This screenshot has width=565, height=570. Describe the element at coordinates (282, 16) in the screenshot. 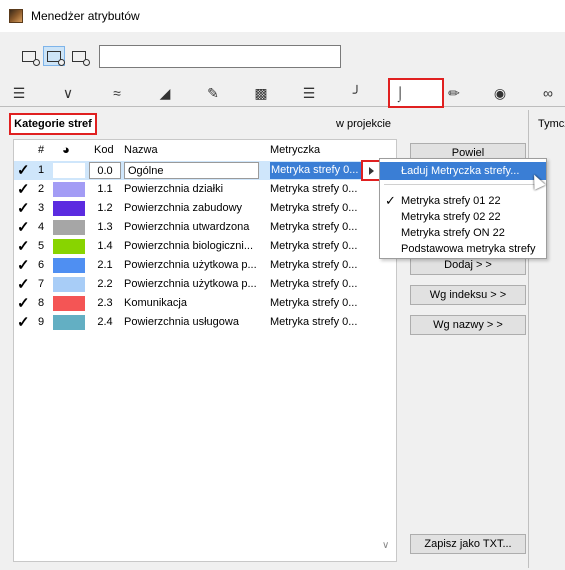

I see `title-bar: Menedżer atrybutów` at that location.